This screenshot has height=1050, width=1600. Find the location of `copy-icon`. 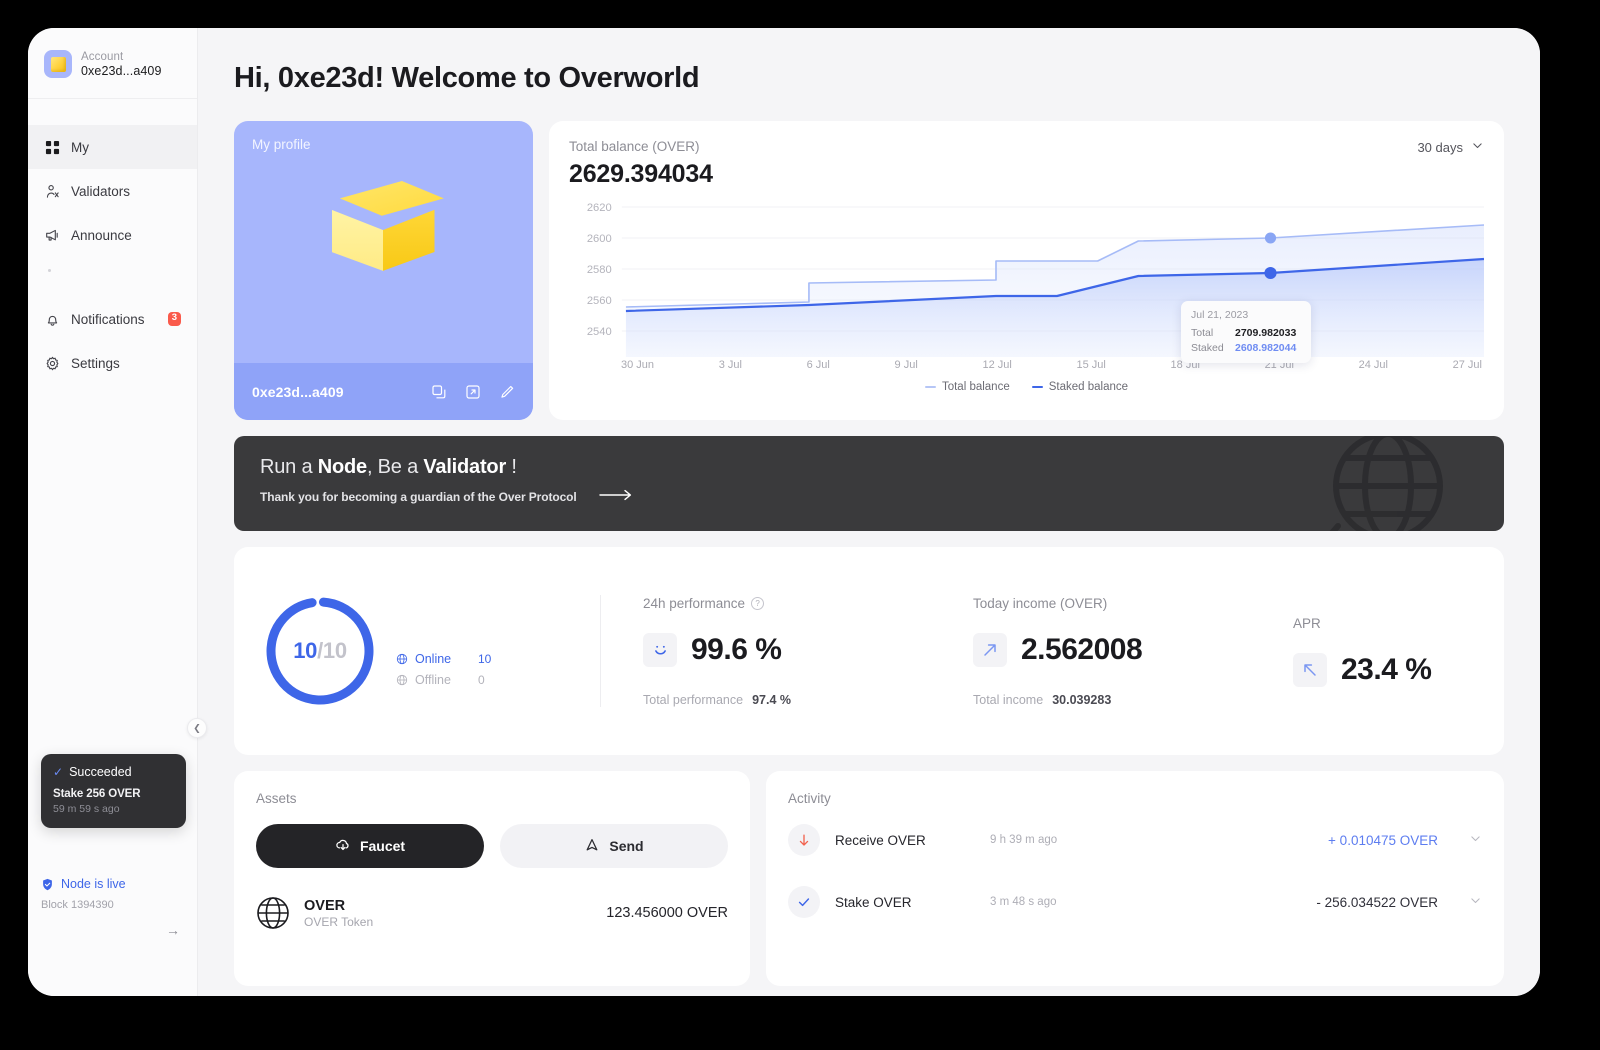

copy-icon is located at coordinates (438, 391).